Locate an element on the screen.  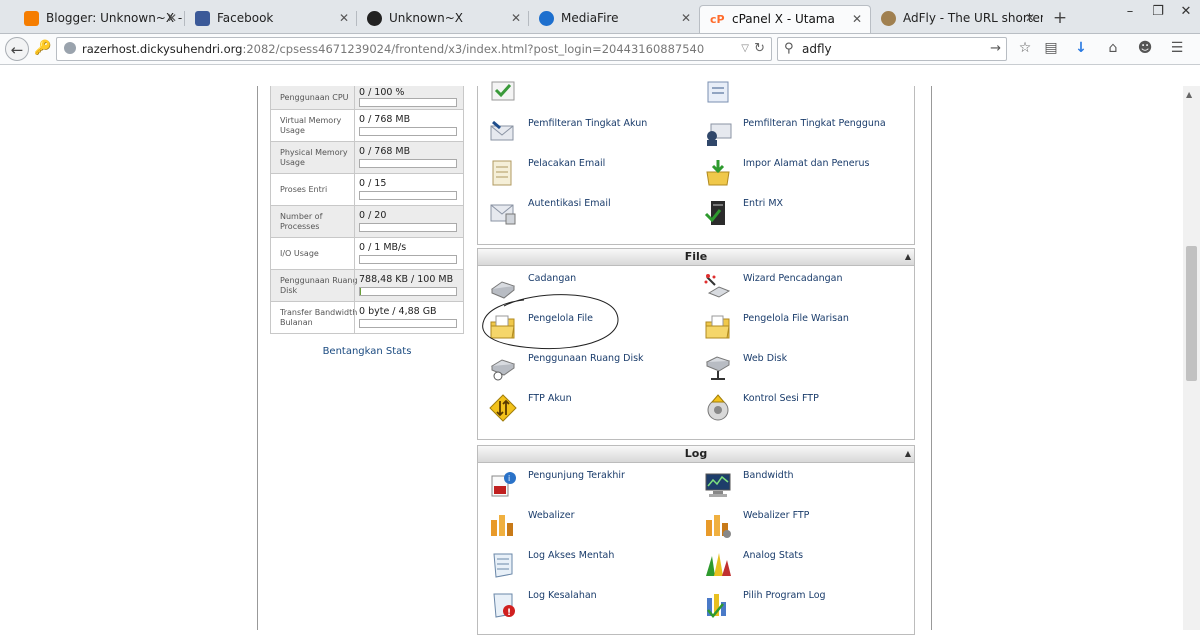
panel-item: ! Log Kesalahan is located at coordinates (590, 608).